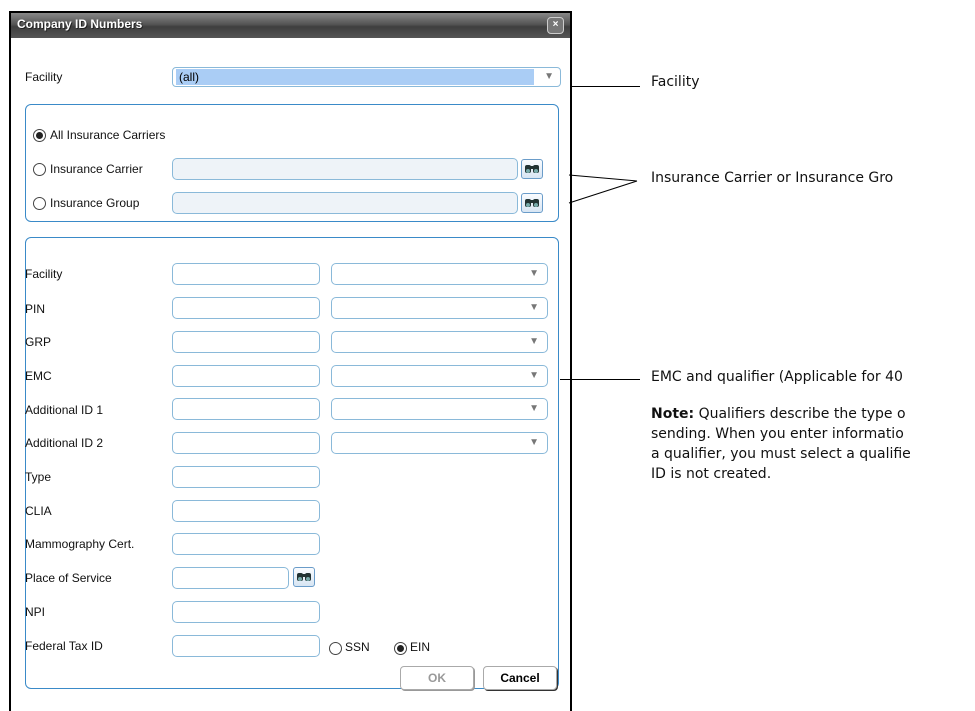 This screenshot has width=975, height=711. What do you see at coordinates (44, 77) in the screenshot?
I see `facility-label: Facility` at bounding box center [44, 77].